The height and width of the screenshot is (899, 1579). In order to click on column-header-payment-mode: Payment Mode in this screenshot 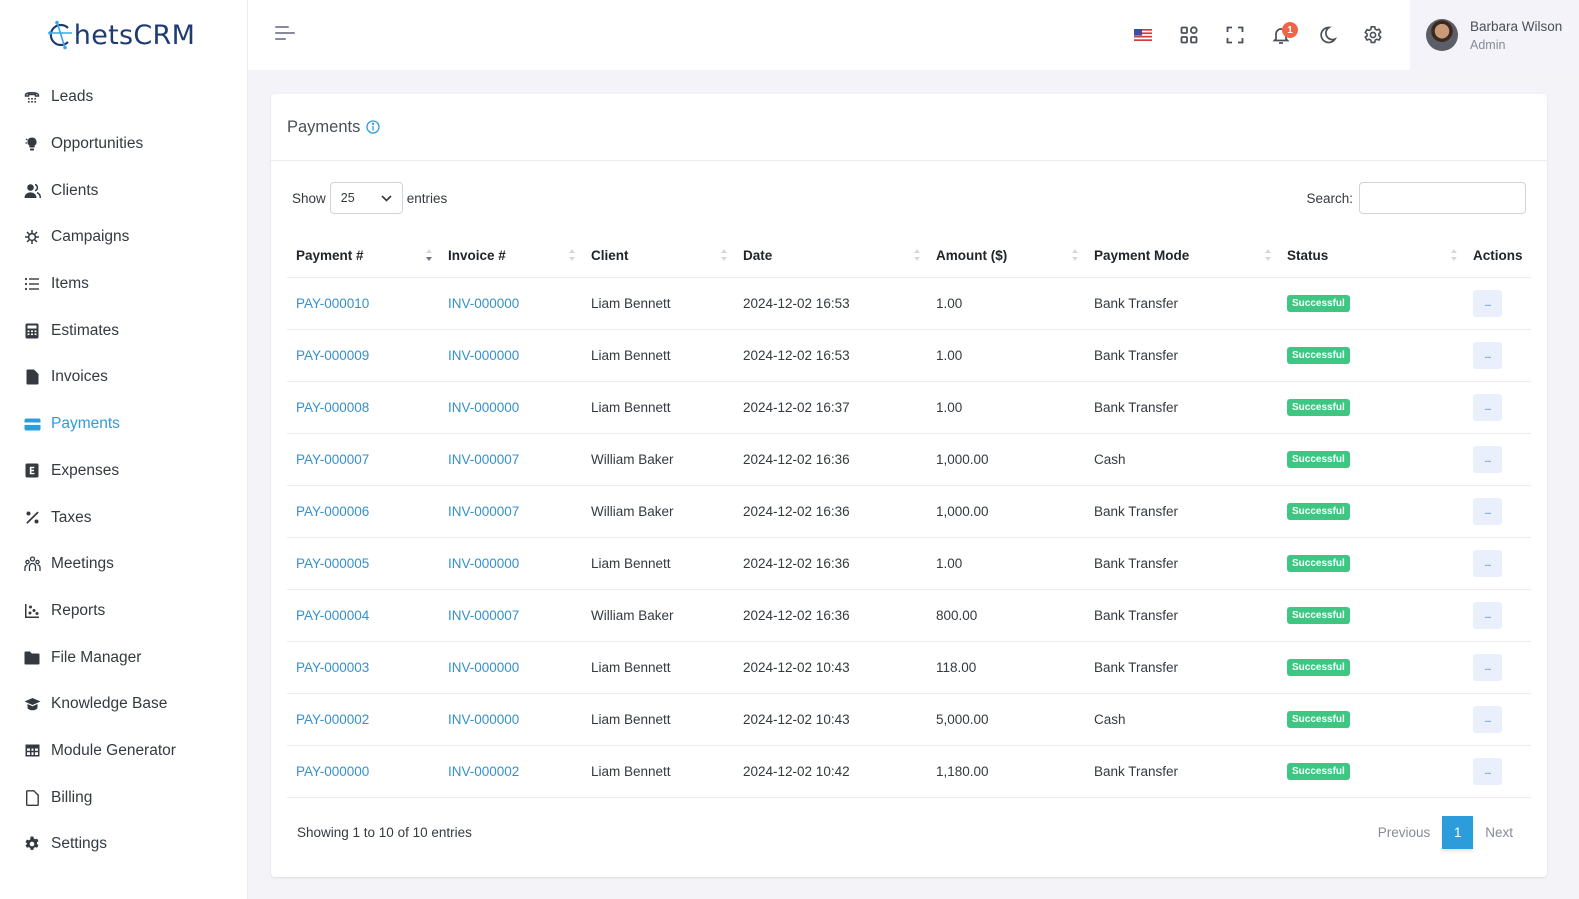, I will do `click(1181, 256)`.